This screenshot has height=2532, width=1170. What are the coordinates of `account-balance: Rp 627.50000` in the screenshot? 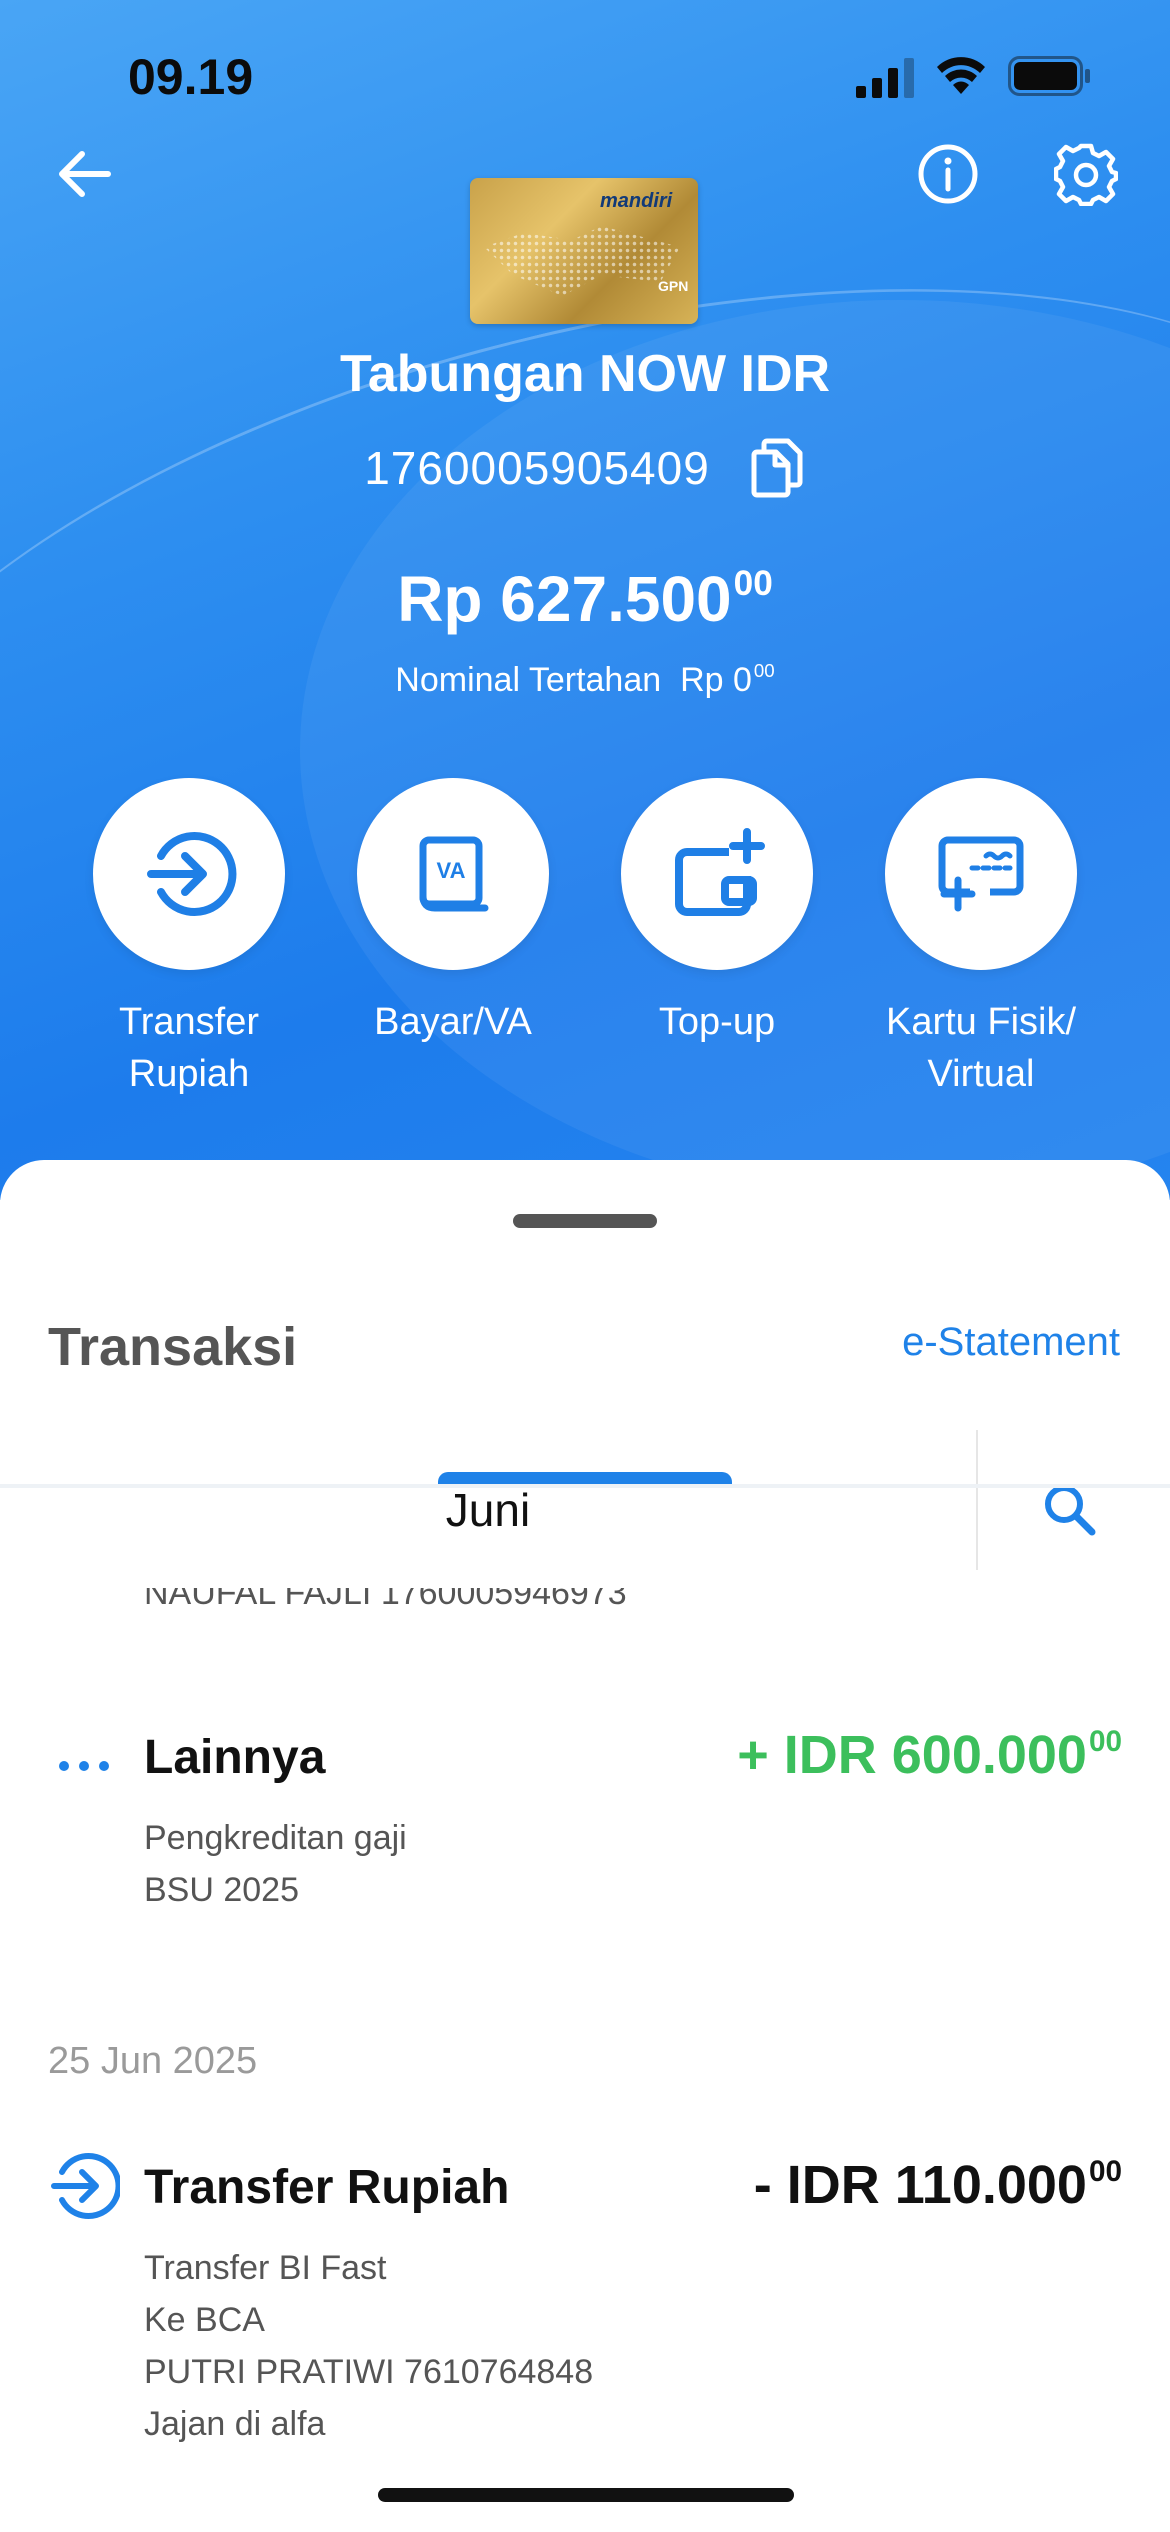 It's located at (585, 599).